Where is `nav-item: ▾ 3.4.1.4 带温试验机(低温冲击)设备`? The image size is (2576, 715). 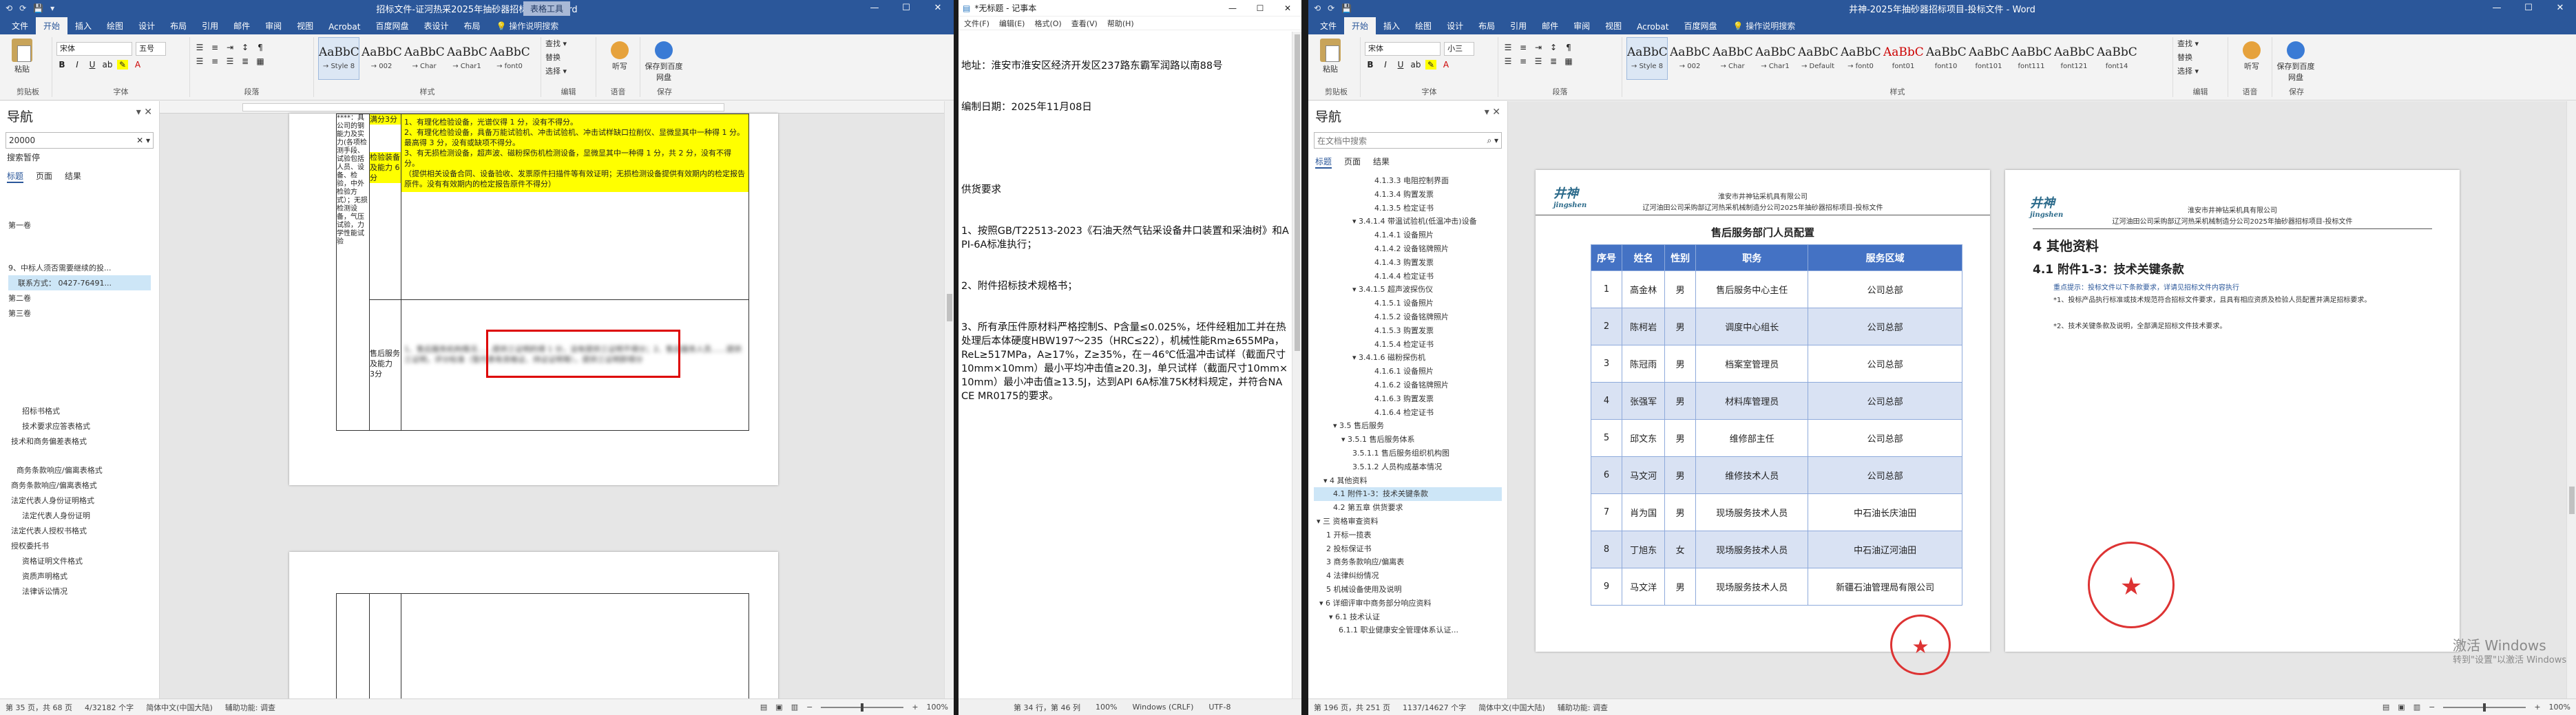 nav-item: ▾ 3.4.1.4 带温试验机(低温冲击)设备 is located at coordinates (1408, 222).